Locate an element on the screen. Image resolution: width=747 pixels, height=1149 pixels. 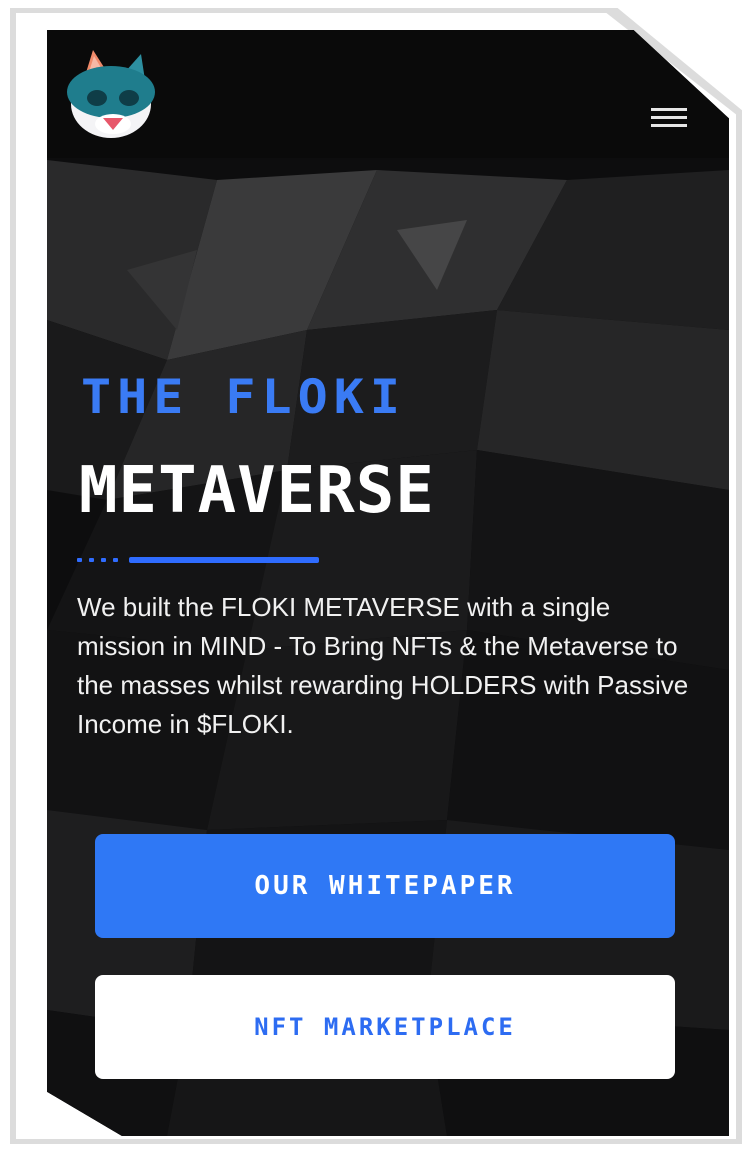
top-nav-bar is located at coordinates (388, 94).